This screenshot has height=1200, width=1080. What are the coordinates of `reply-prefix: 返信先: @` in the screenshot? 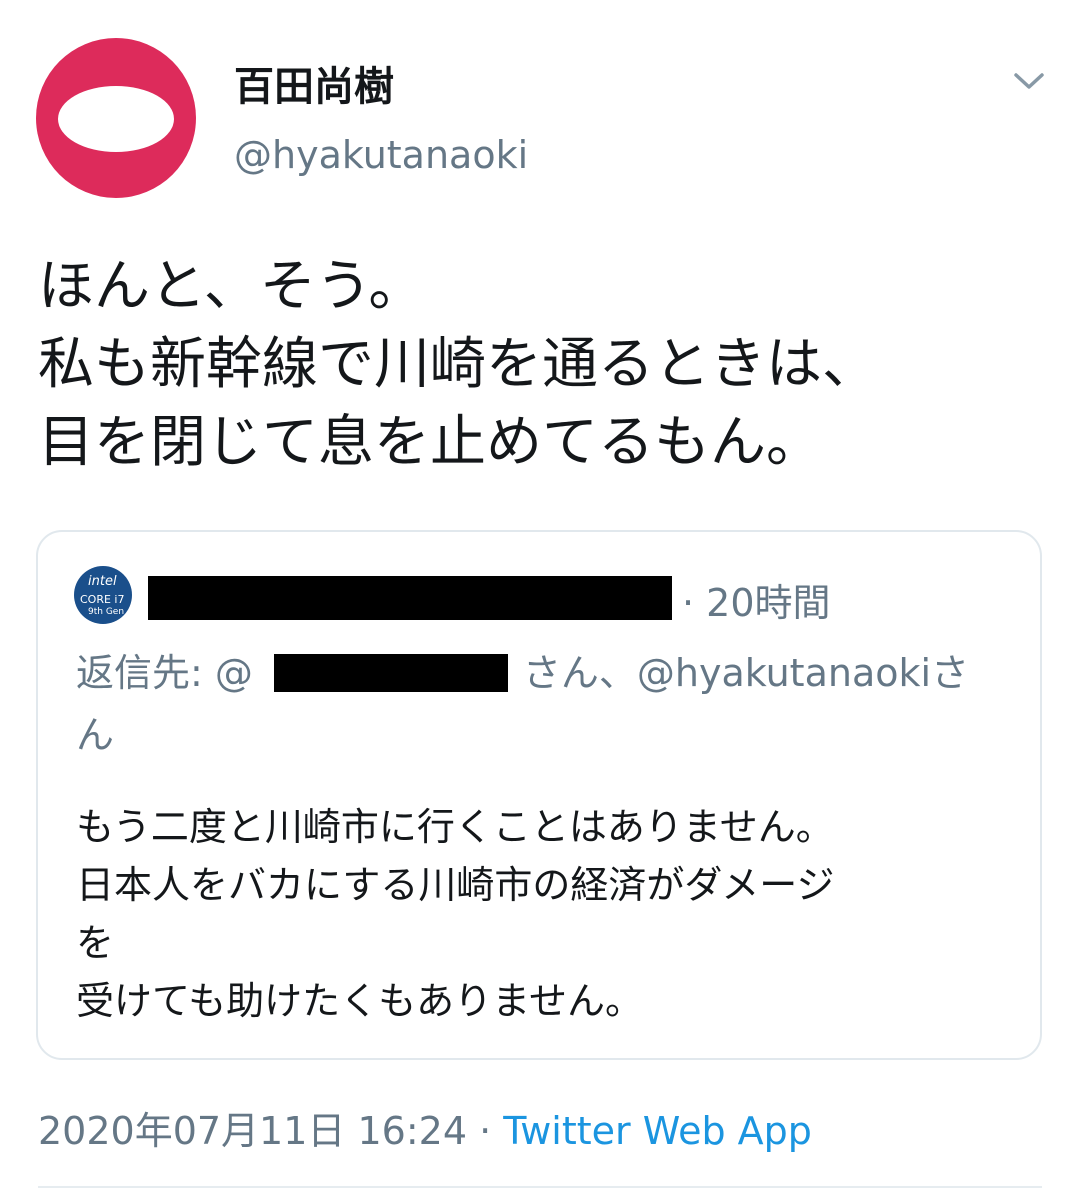 It's located at (164, 673).